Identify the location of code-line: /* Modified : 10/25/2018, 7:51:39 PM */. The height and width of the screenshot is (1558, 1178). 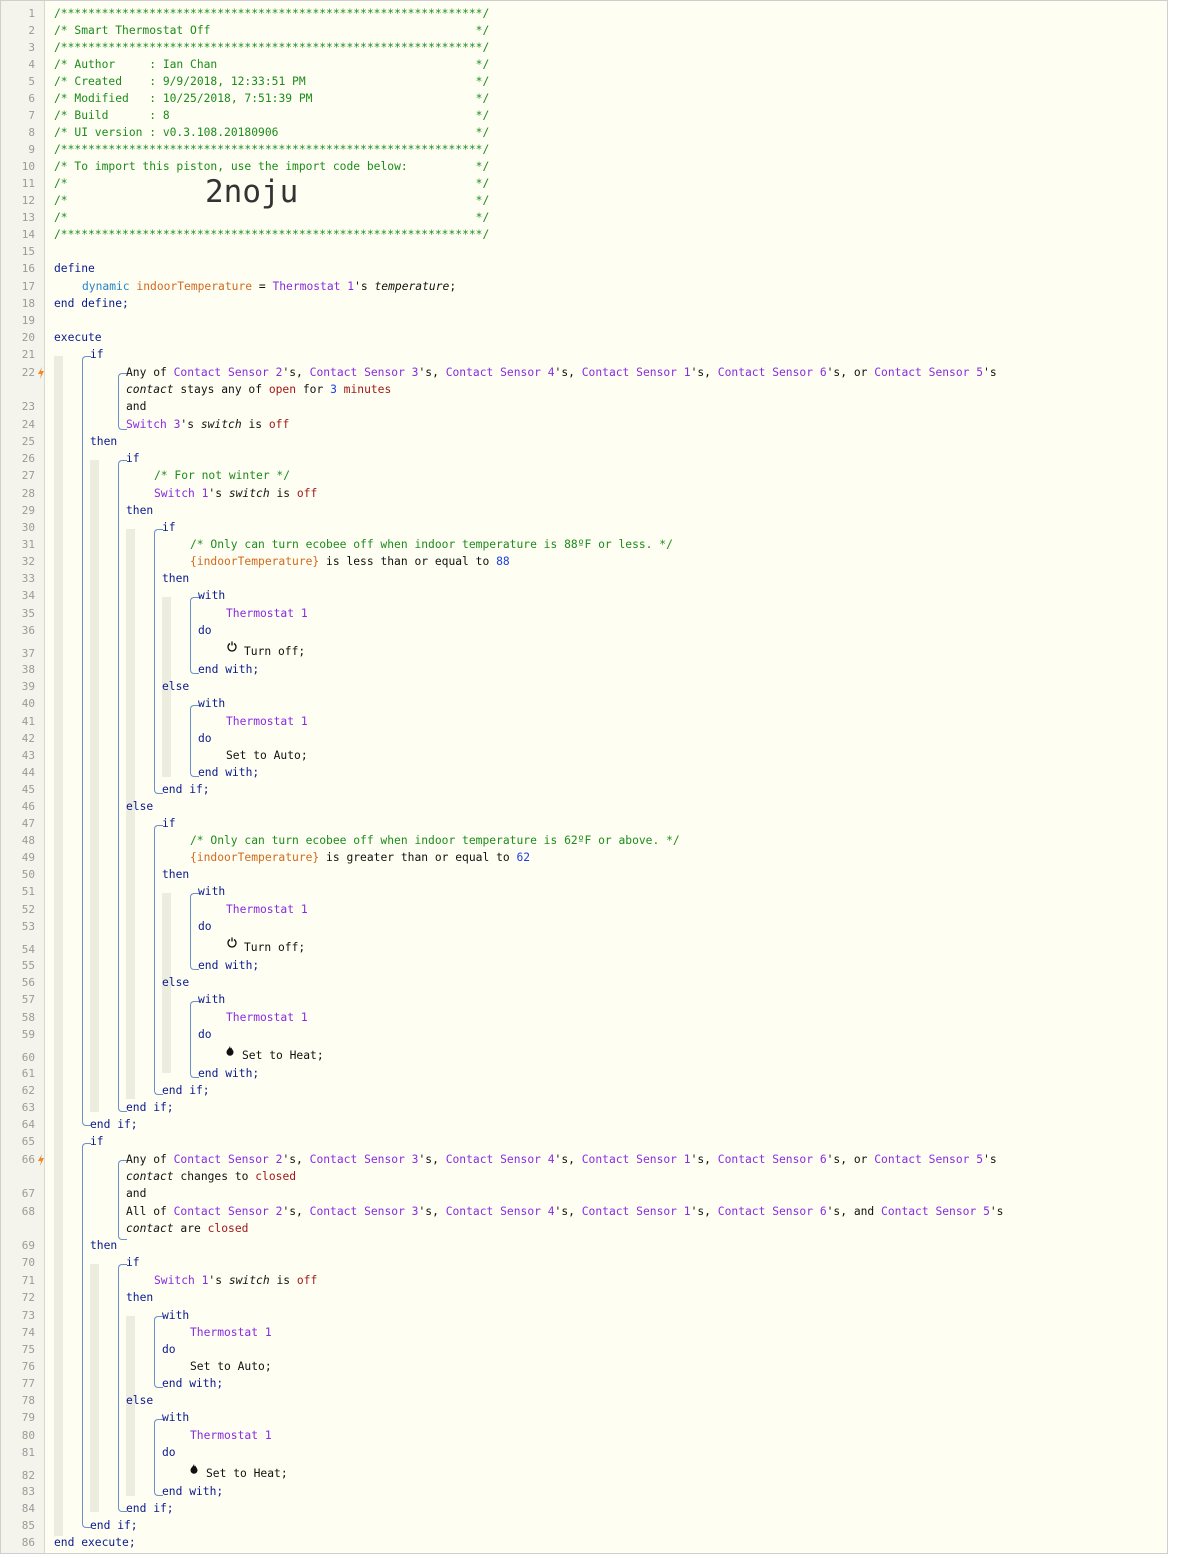
(271, 99).